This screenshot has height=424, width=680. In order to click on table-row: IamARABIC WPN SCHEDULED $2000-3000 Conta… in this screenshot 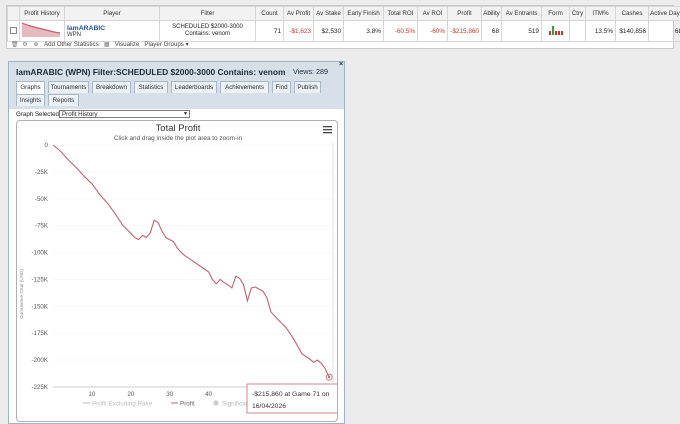, I will do `click(343, 31)`.